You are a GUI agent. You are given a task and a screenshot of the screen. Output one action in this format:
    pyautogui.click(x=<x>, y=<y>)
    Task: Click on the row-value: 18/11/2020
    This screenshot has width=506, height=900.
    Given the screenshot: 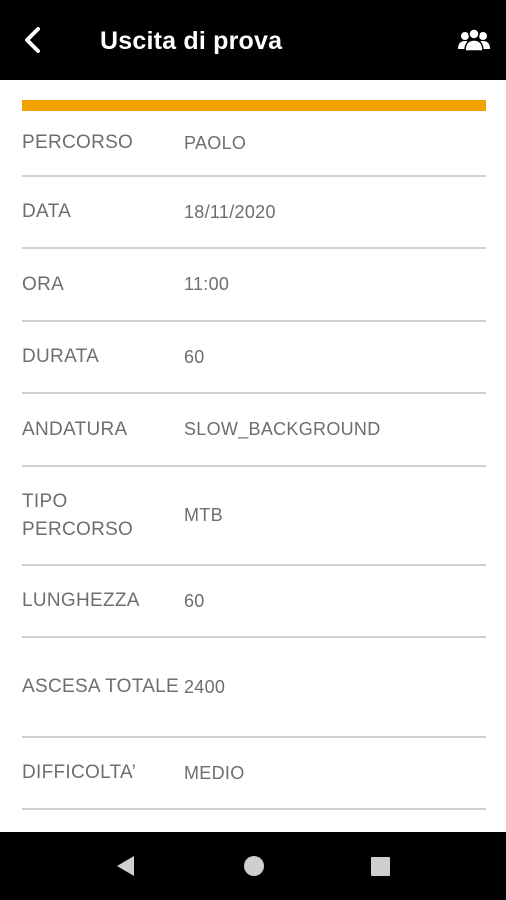 What is the action you would take?
    pyautogui.click(x=230, y=211)
    